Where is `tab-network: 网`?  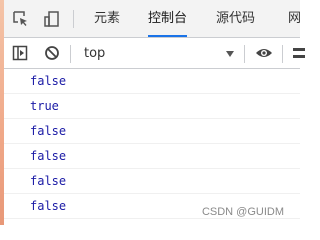
tab-network: 网 is located at coordinates (294, 18).